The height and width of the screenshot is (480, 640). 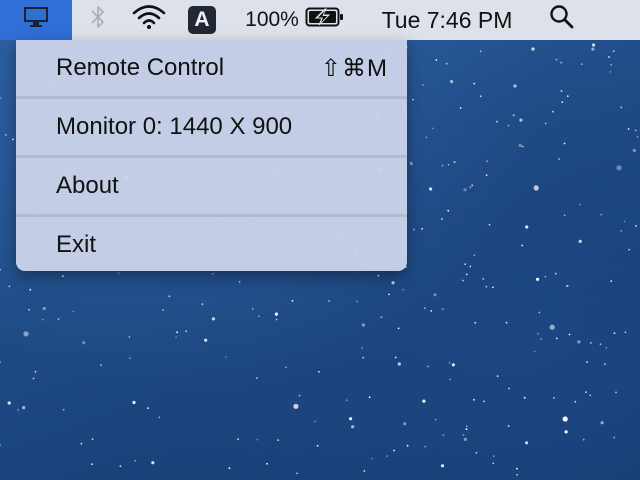 I want to click on menu-item-label: About, so click(x=87, y=185).